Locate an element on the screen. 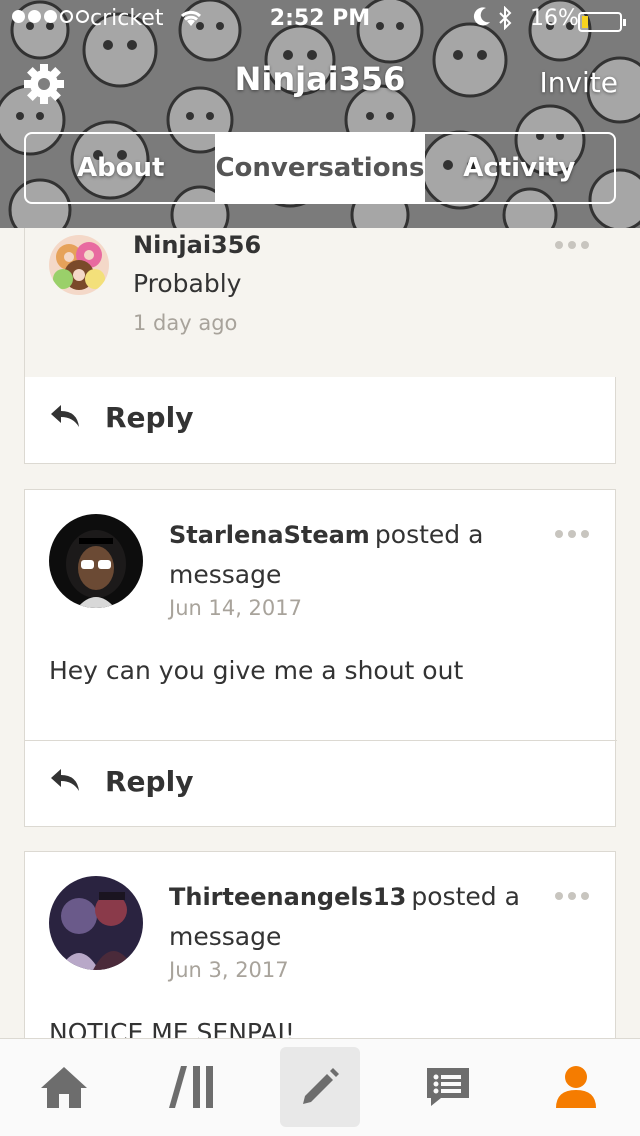 Image resolution: width=640 pixels, height=1136 pixels. bottom-tab-bar is located at coordinates (320, 1087).